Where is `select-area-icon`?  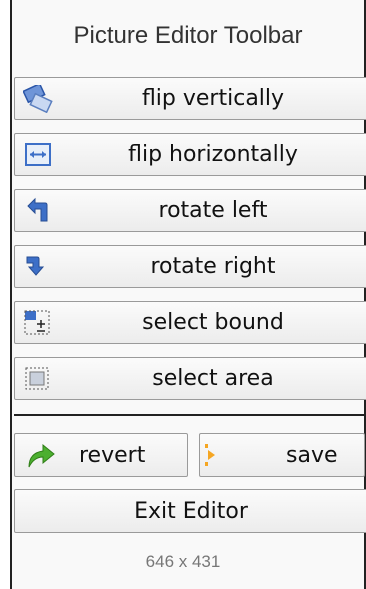 select-area-icon is located at coordinates (38, 379).